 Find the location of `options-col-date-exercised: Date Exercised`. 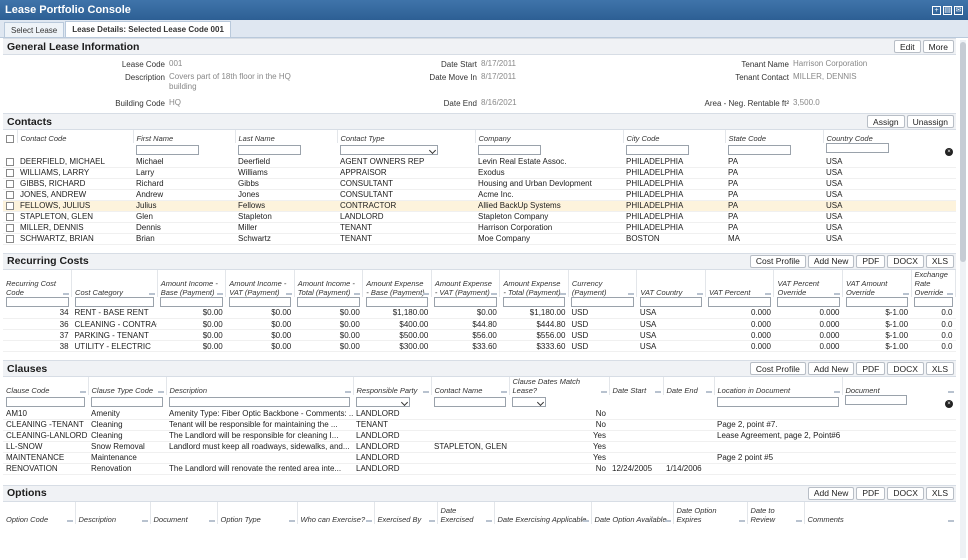

options-col-date-exercised: Date Exercised is located at coordinates (466, 512).